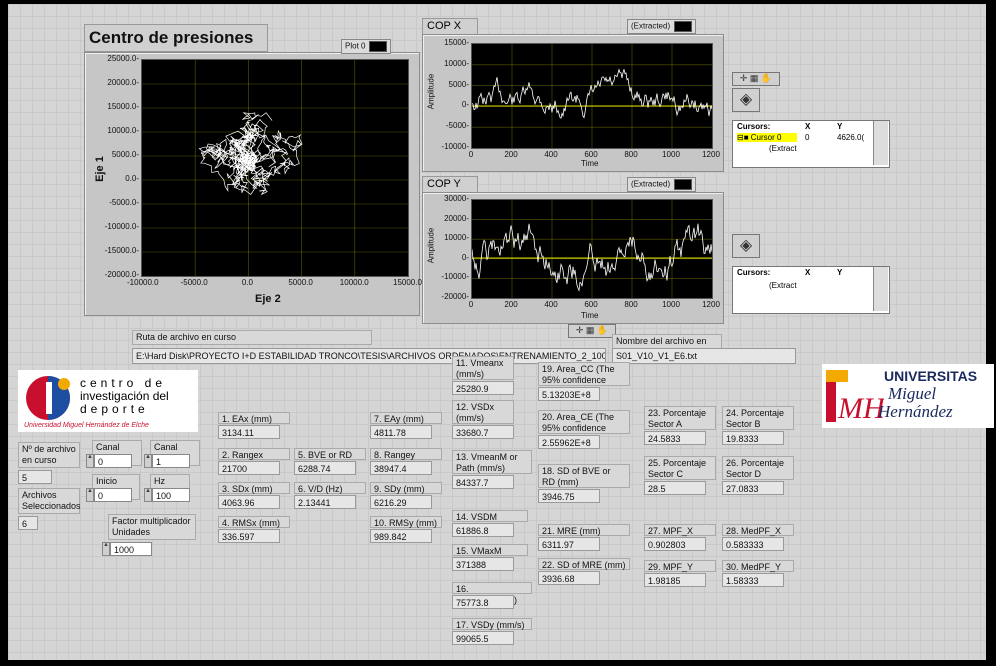 The image size is (996, 666). Describe the element at coordinates (171, 461) in the screenshot. I see `canal-copy-input: 1` at that location.